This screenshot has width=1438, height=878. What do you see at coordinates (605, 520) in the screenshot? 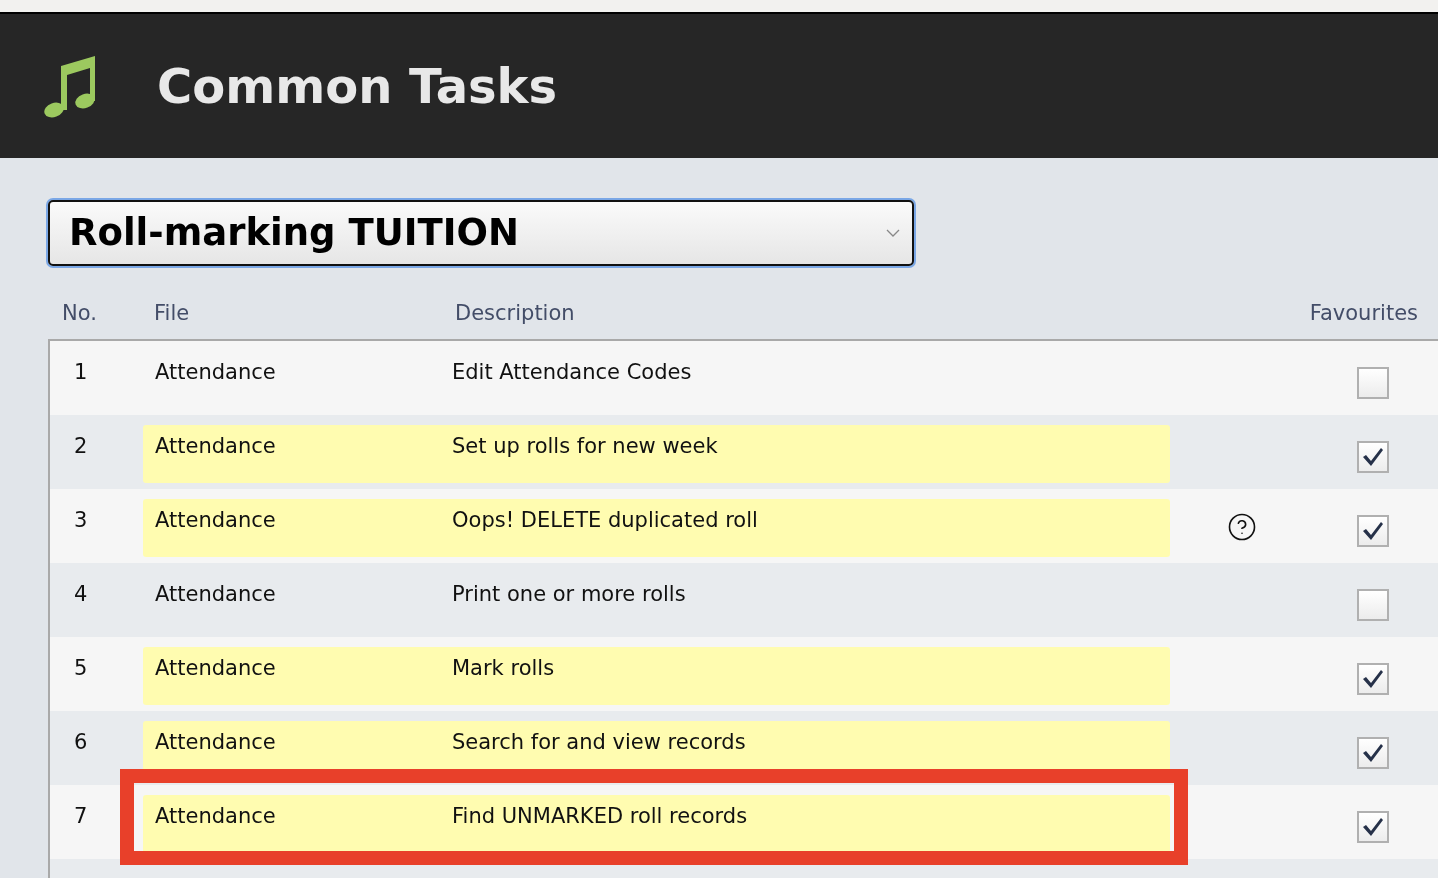
I see `description-cell: Oops! DELETE duplicated roll` at bounding box center [605, 520].